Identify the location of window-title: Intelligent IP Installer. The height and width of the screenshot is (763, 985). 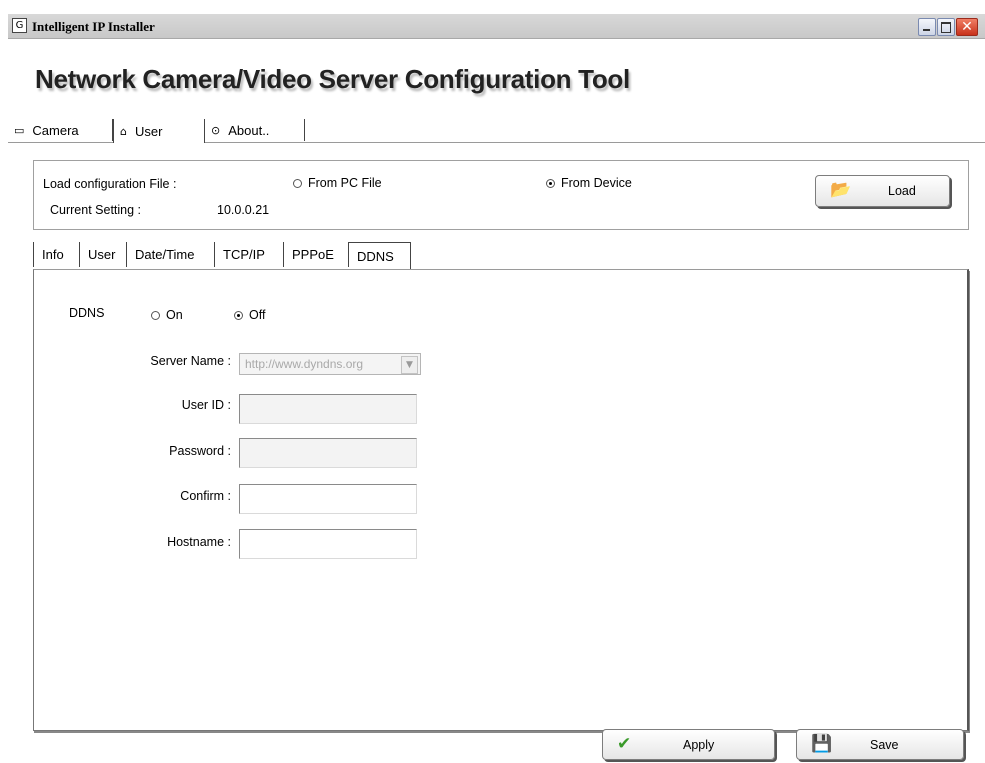
(93, 26).